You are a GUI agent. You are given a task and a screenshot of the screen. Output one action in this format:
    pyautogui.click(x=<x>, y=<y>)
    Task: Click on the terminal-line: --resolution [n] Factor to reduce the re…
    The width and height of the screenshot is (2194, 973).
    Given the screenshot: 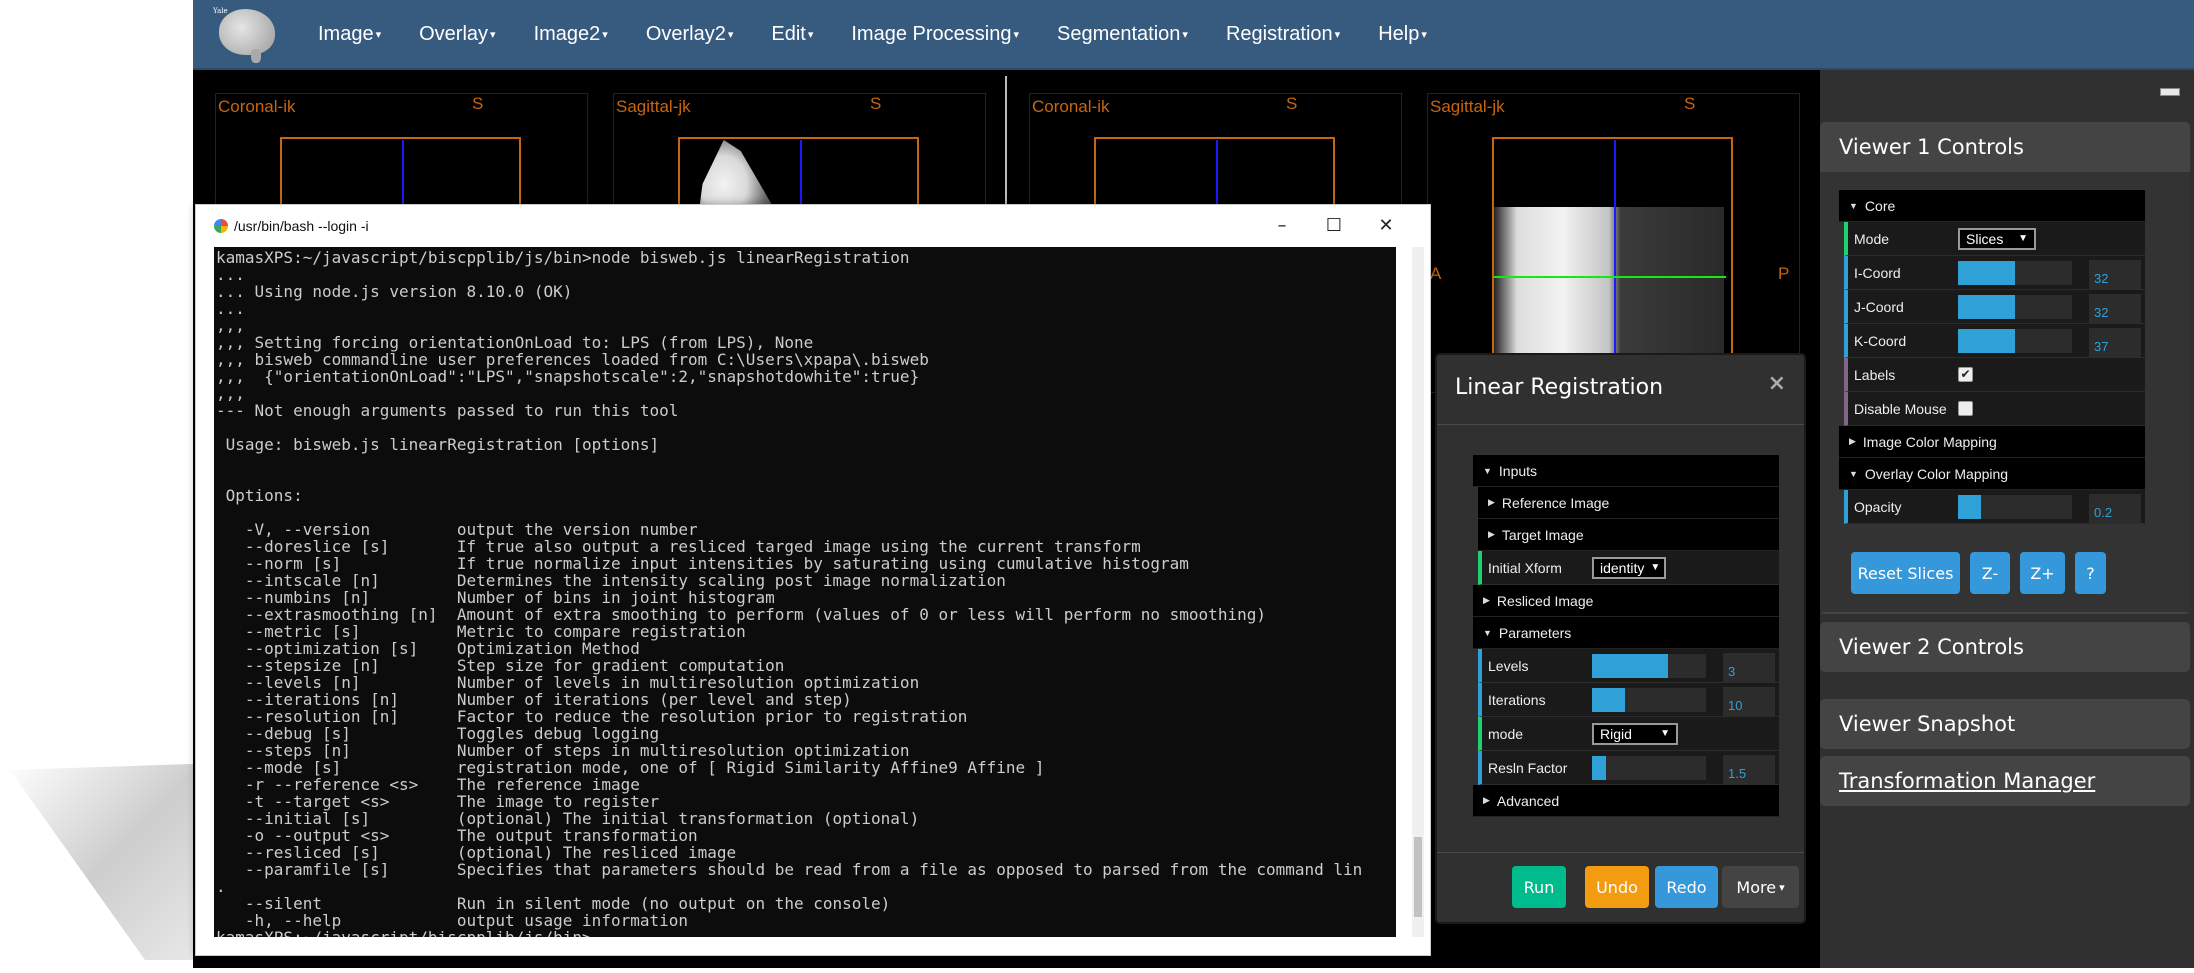 What is the action you would take?
    pyautogui.click(x=592, y=716)
    